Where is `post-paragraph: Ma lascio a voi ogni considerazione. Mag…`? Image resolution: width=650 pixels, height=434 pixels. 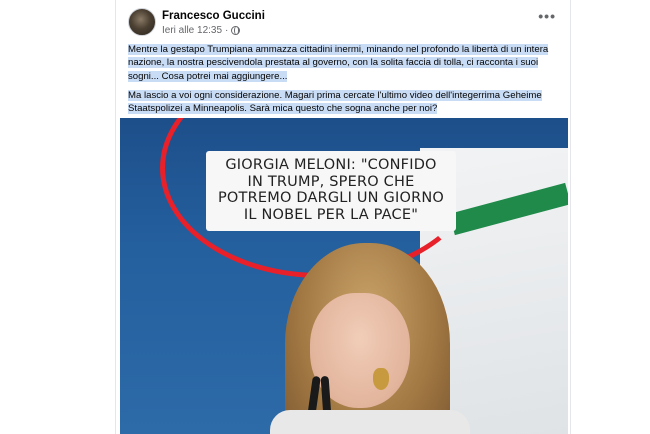 post-paragraph: Ma lascio a voi ogni considerazione. Mag… is located at coordinates (335, 102).